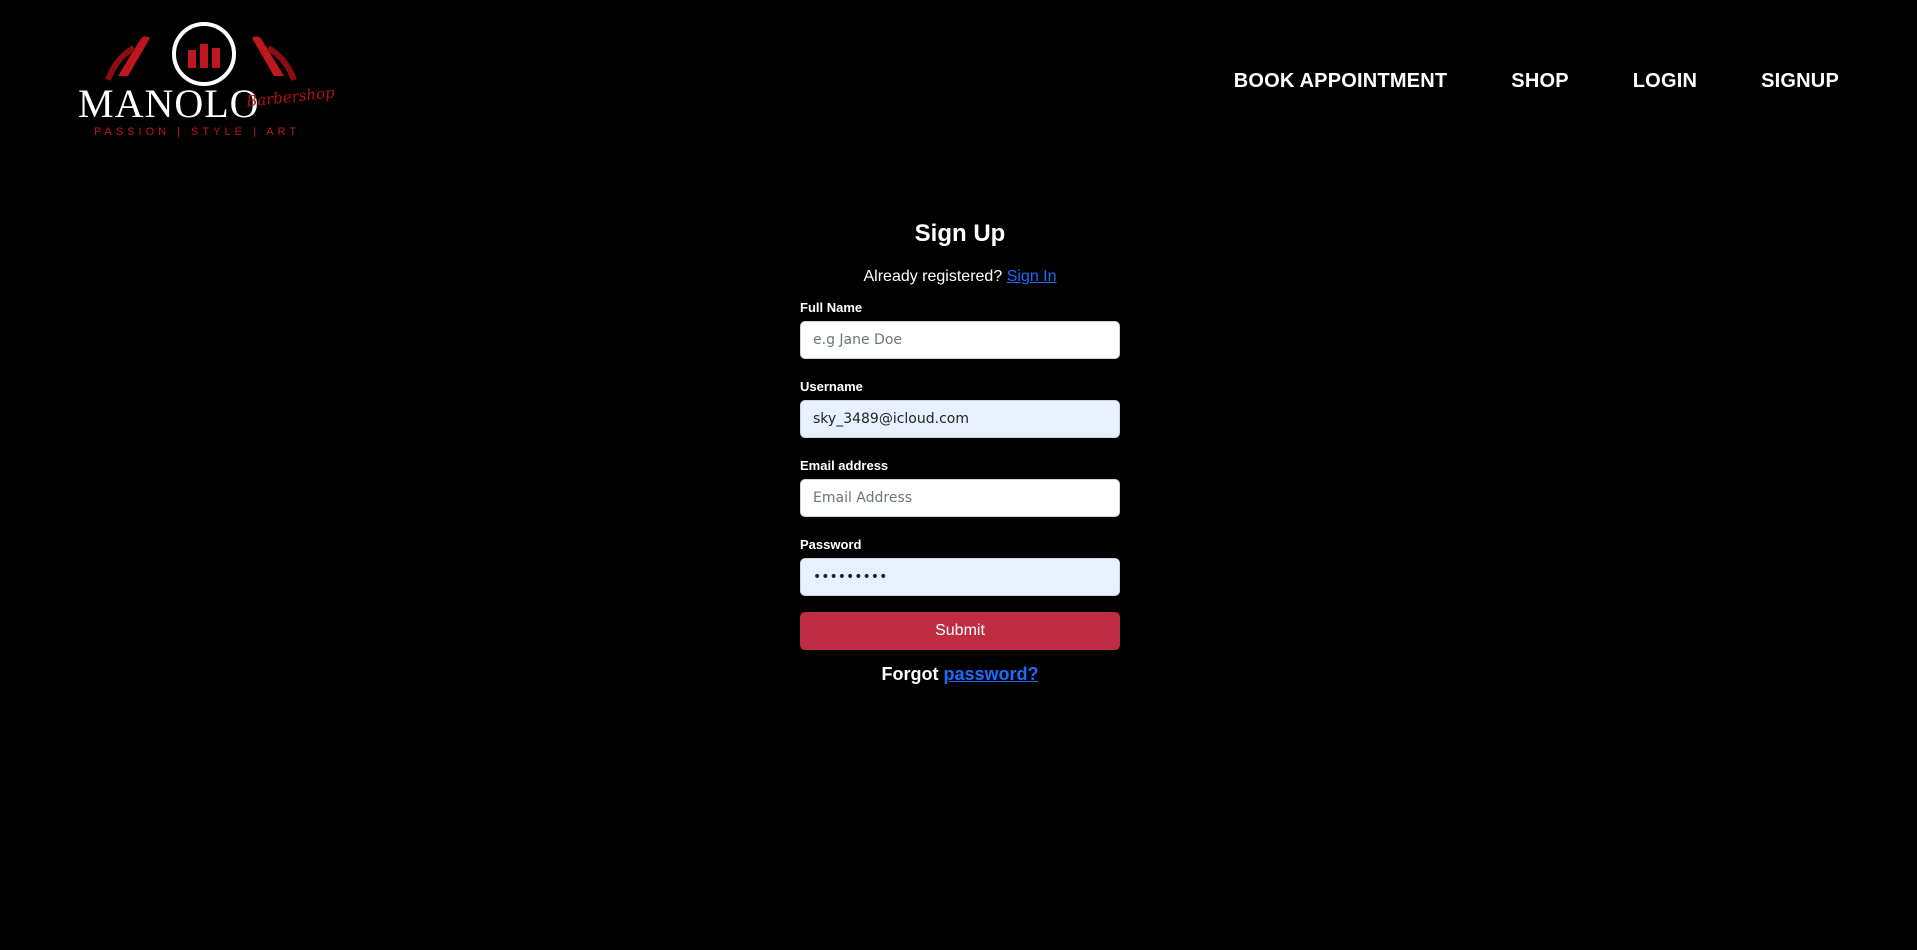 Image resolution: width=1917 pixels, height=950 pixels. What do you see at coordinates (844, 465) in the screenshot?
I see `email-label: Email address` at bounding box center [844, 465].